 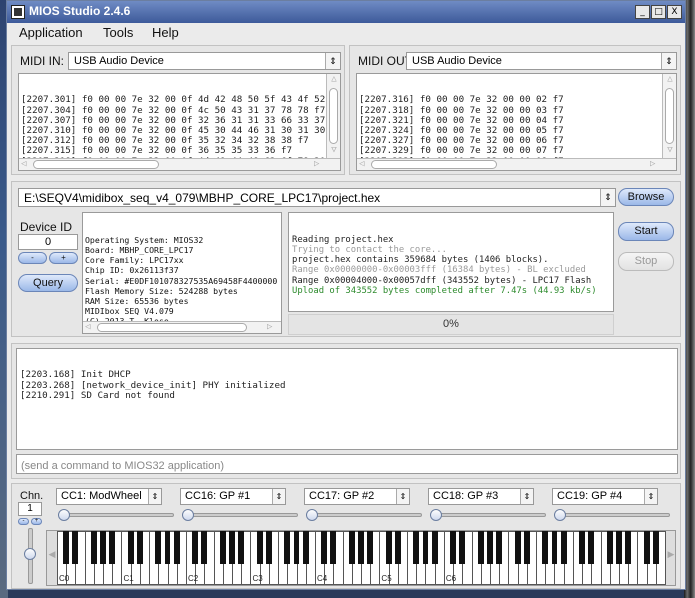 I want to click on midi-in-vscrollbar: △ ▽, so click(x=333, y=116).